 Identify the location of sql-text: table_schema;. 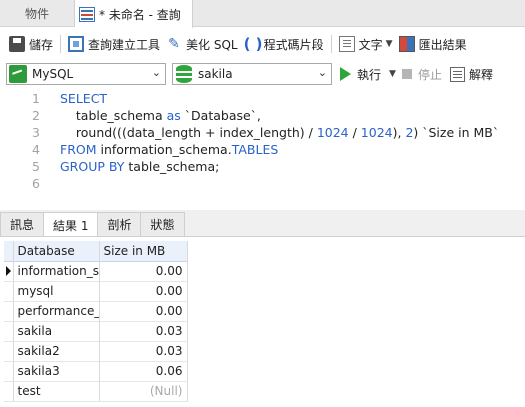
(172, 166).